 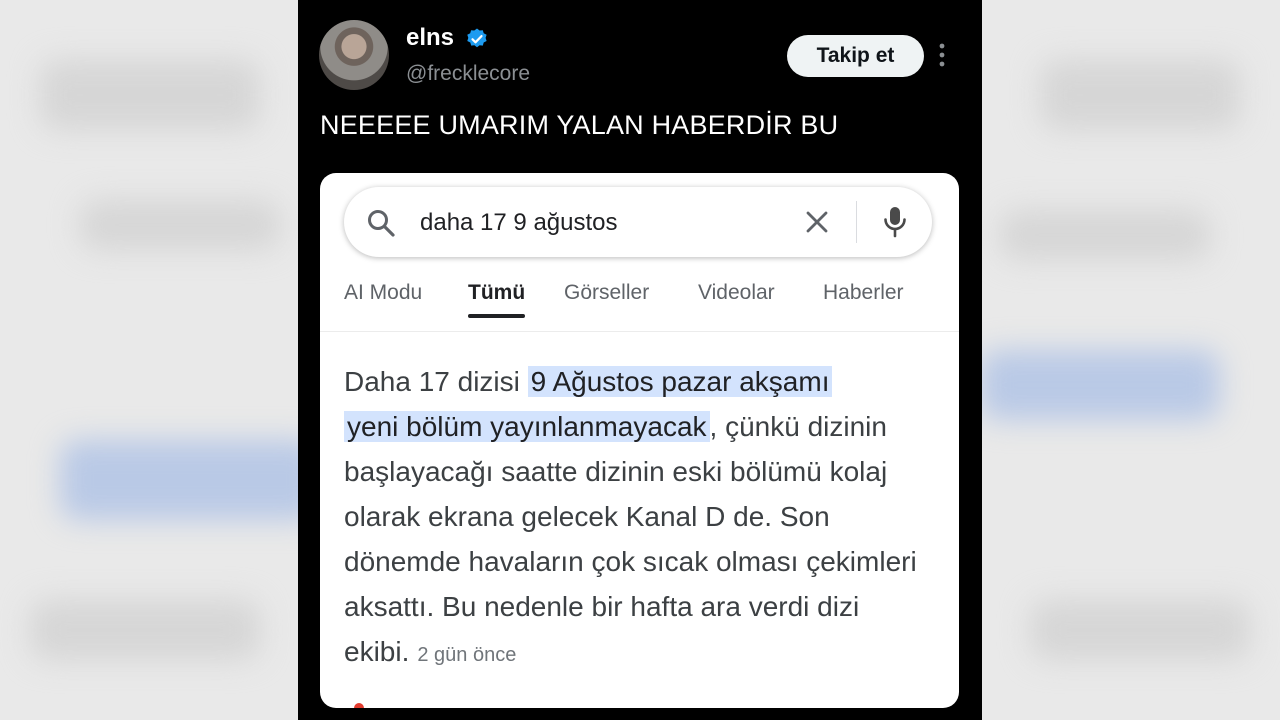 What do you see at coordinates (680, 381) in the screenshot?
I see `snippet-highlight-1: 9 Ağustos pazar akşamı` at bounding box center [680, 381].